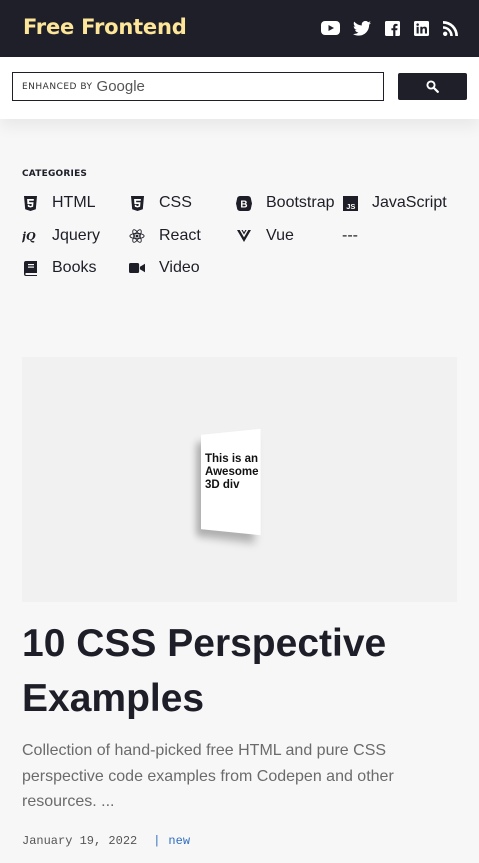  I want to click on rss-icon, so click(450, 28).